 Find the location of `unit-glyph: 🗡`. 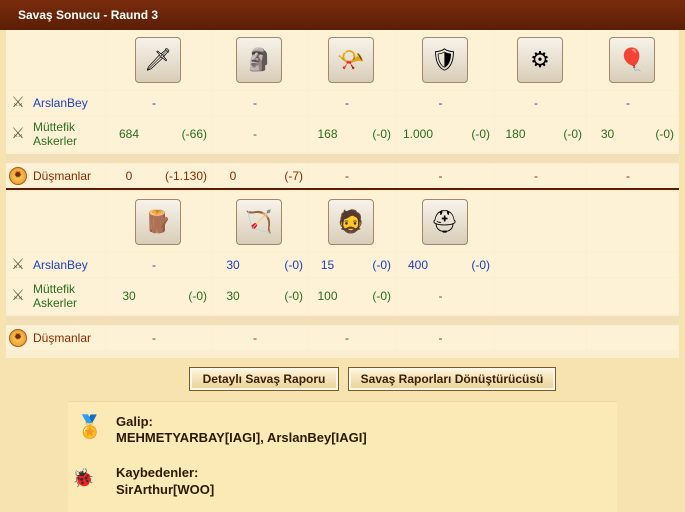

unit-glyph: 🗡 is located at coordinates (158, 59).